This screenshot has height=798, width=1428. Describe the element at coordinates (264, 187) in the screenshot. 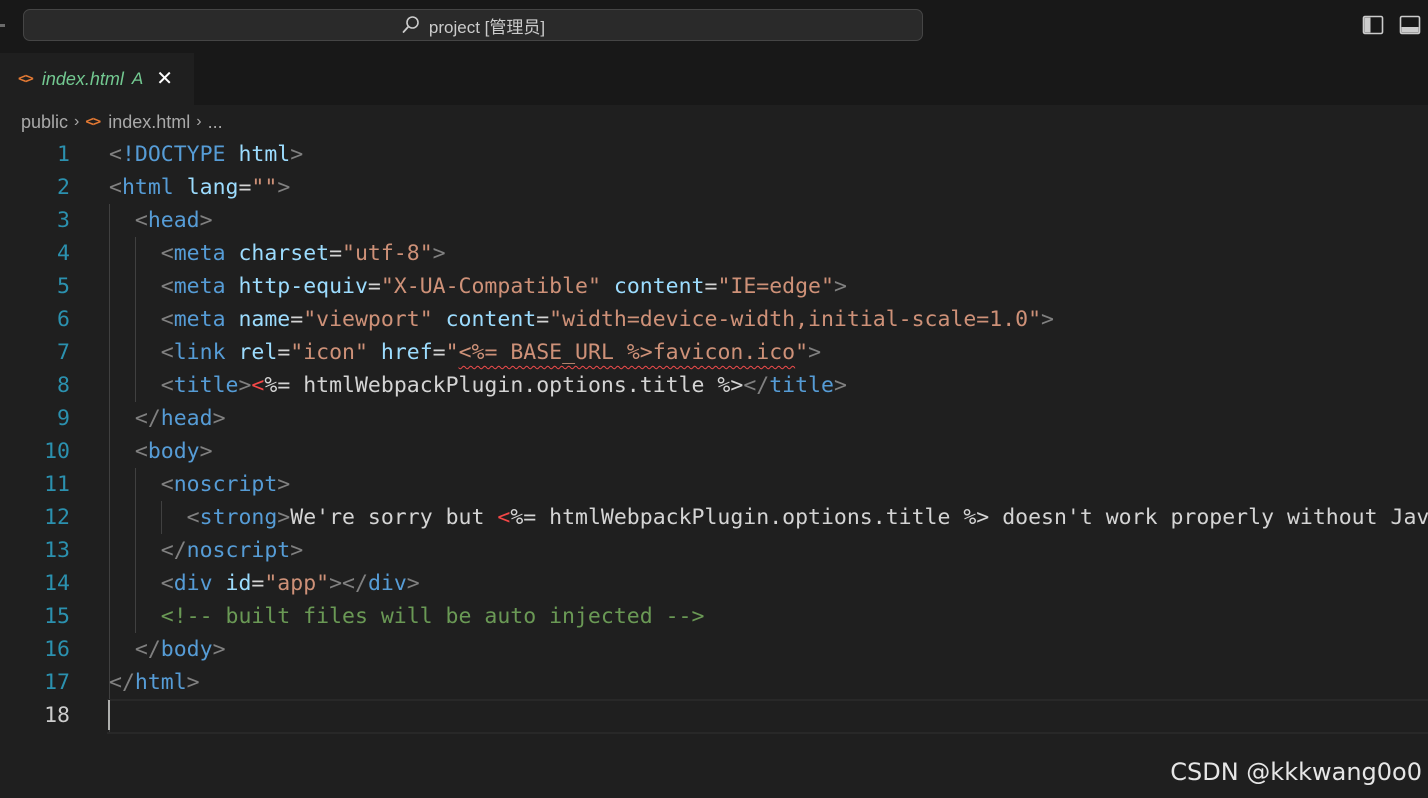

I see `code-token-str: ""` at that location.